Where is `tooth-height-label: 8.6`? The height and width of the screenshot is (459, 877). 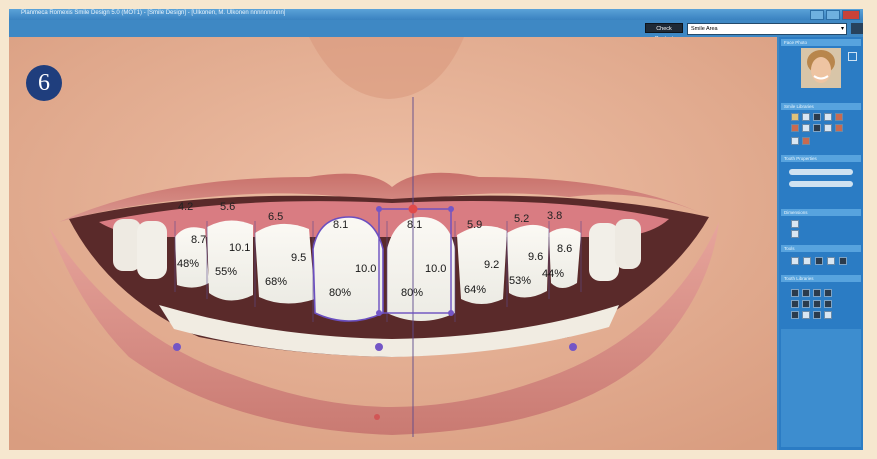
tooth-height-label: 8.6 is located at coordinates (565, 249).